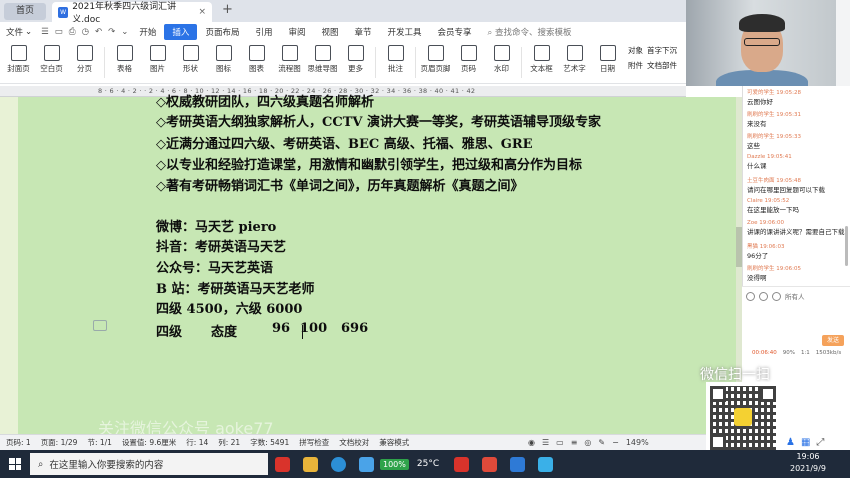 The width and height of the screenshot is (850, 478). Describe the element at coordinates (329, 32) in the screenshot. I see `menu-view: 视图` at that location.